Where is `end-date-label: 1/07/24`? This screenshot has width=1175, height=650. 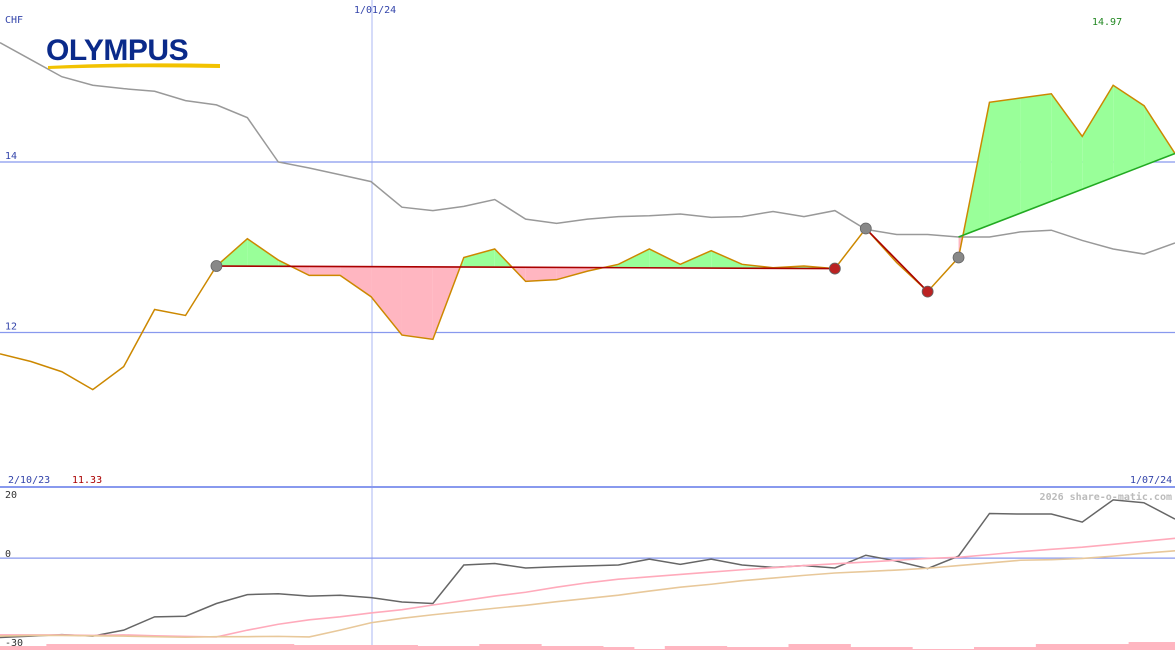
end-date-label: 1/07/24 is located at coordinates (1151, 480).